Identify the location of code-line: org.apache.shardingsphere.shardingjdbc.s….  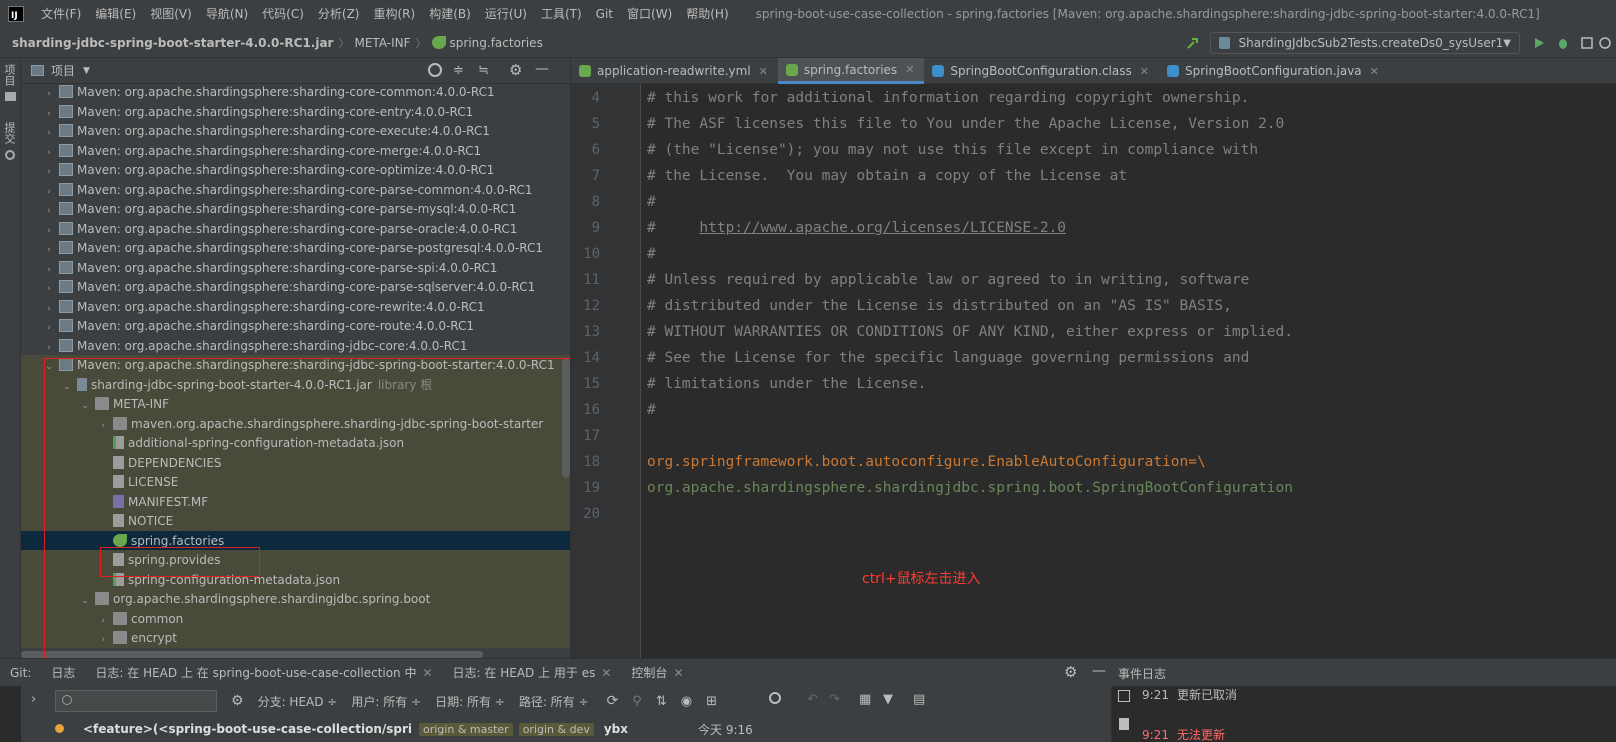
(970, 488).